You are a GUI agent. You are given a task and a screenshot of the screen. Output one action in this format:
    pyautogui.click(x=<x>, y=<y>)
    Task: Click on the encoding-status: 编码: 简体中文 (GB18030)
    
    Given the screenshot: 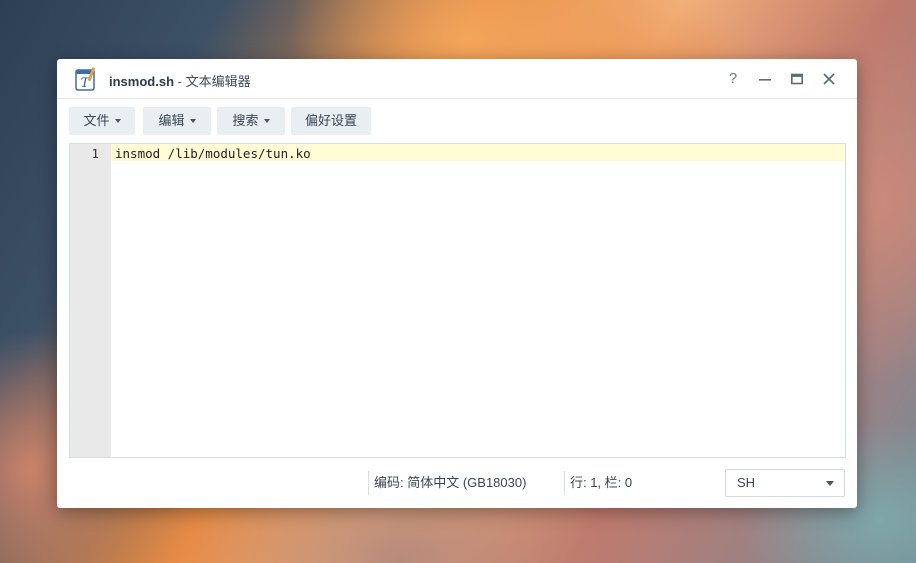 What is the action you would take?
    pyautogui.click(x=447, y=483)
    